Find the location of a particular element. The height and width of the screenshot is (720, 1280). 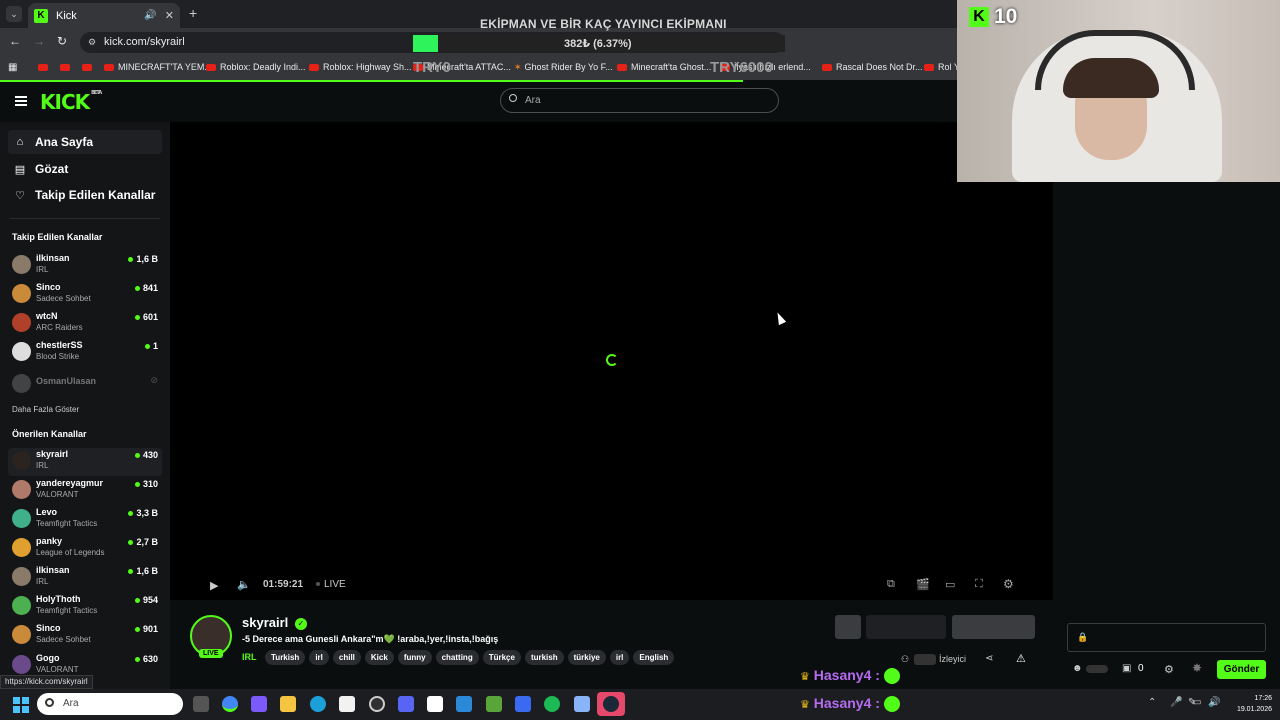

menu-icon is located at coordinates (21, 101).